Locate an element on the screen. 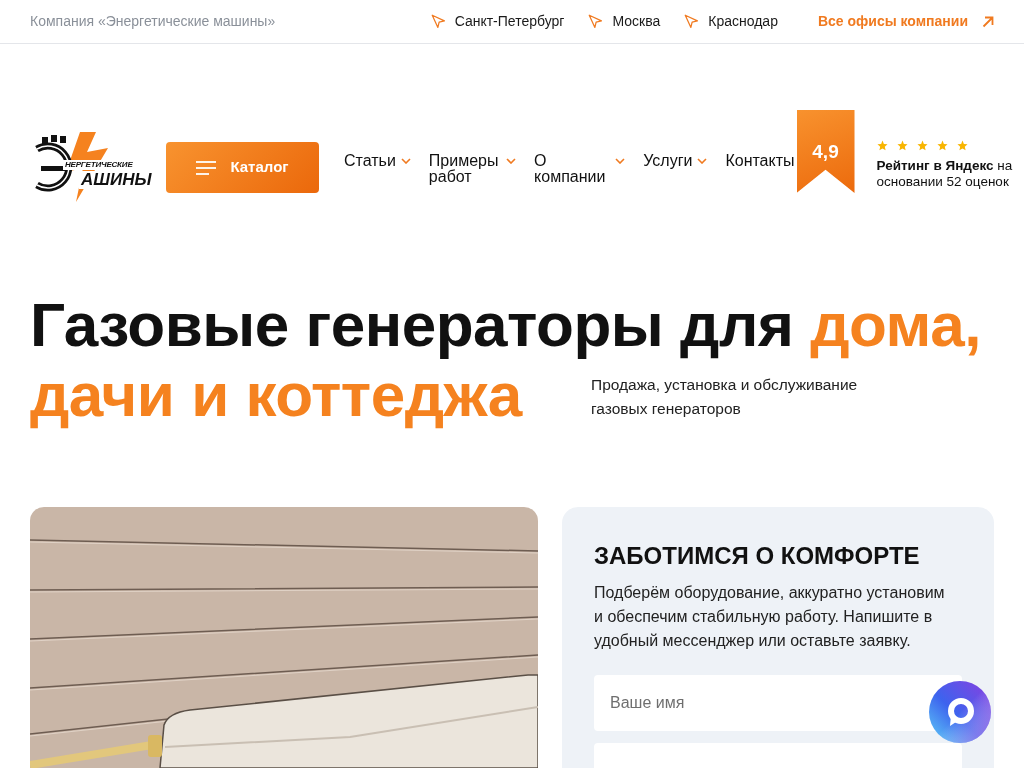  city-link: Санкт-Петербург is located at coordinates (497, 21).